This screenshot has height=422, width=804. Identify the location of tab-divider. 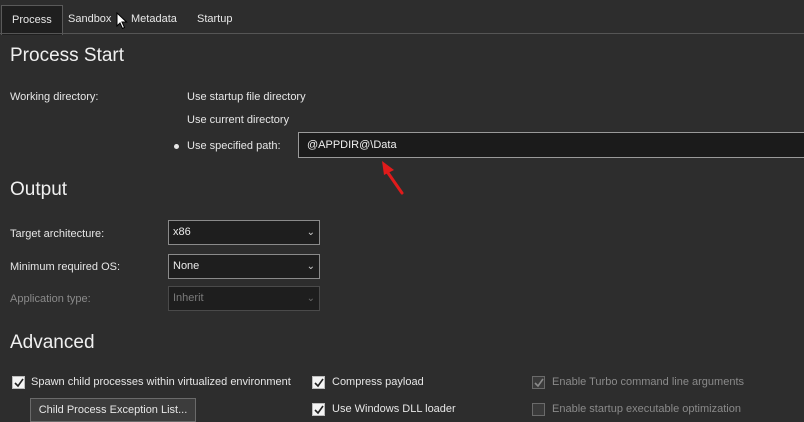
(402, 33).